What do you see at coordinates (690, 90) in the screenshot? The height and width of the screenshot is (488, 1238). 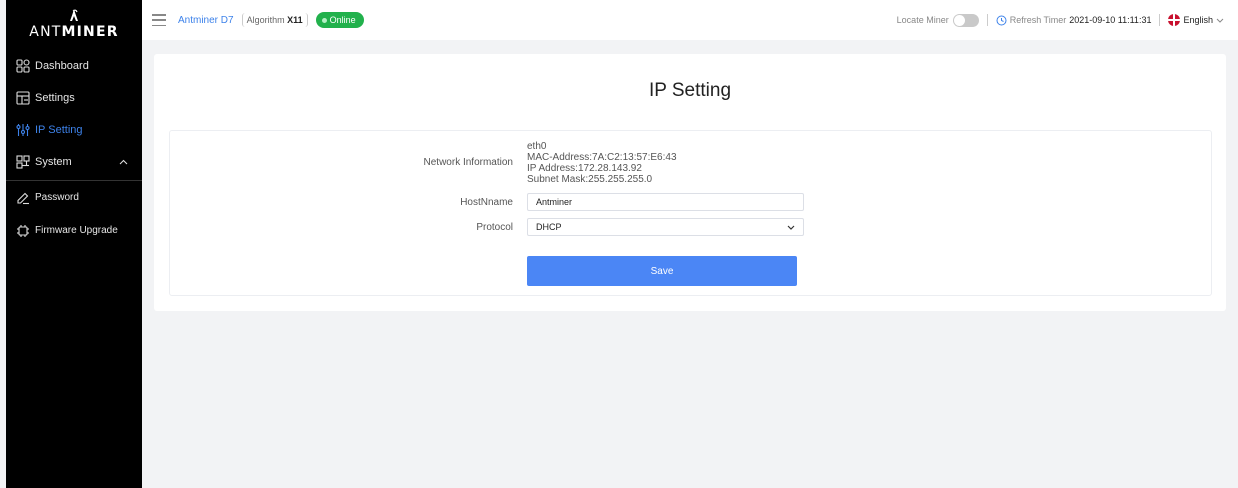 I see `page-title: IP Setting` at bounding box center [690, 90].